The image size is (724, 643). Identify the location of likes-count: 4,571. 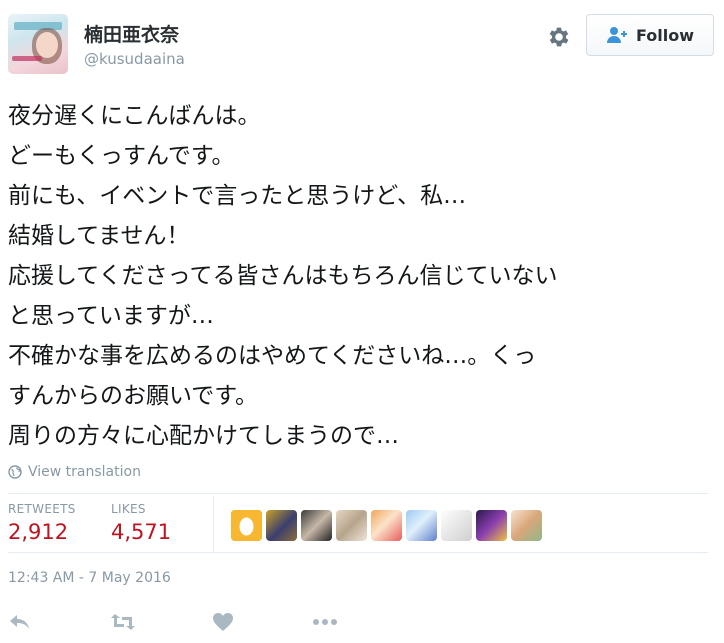
(141, 532).